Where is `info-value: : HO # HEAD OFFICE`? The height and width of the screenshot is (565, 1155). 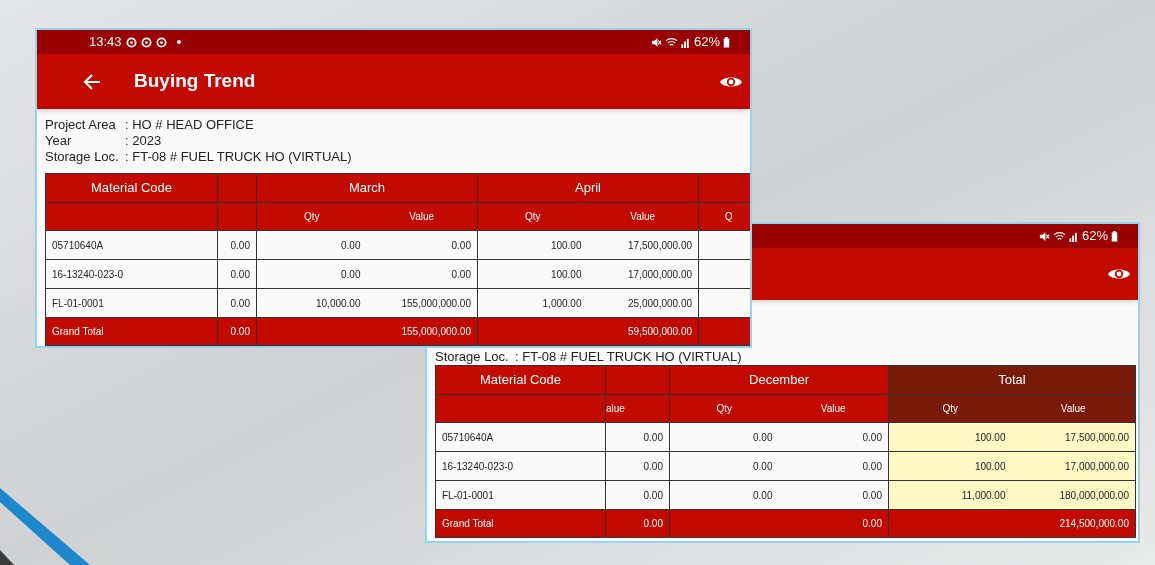
info-value: : HO # HEAD OFFICE is located at coordinates (190, 125).